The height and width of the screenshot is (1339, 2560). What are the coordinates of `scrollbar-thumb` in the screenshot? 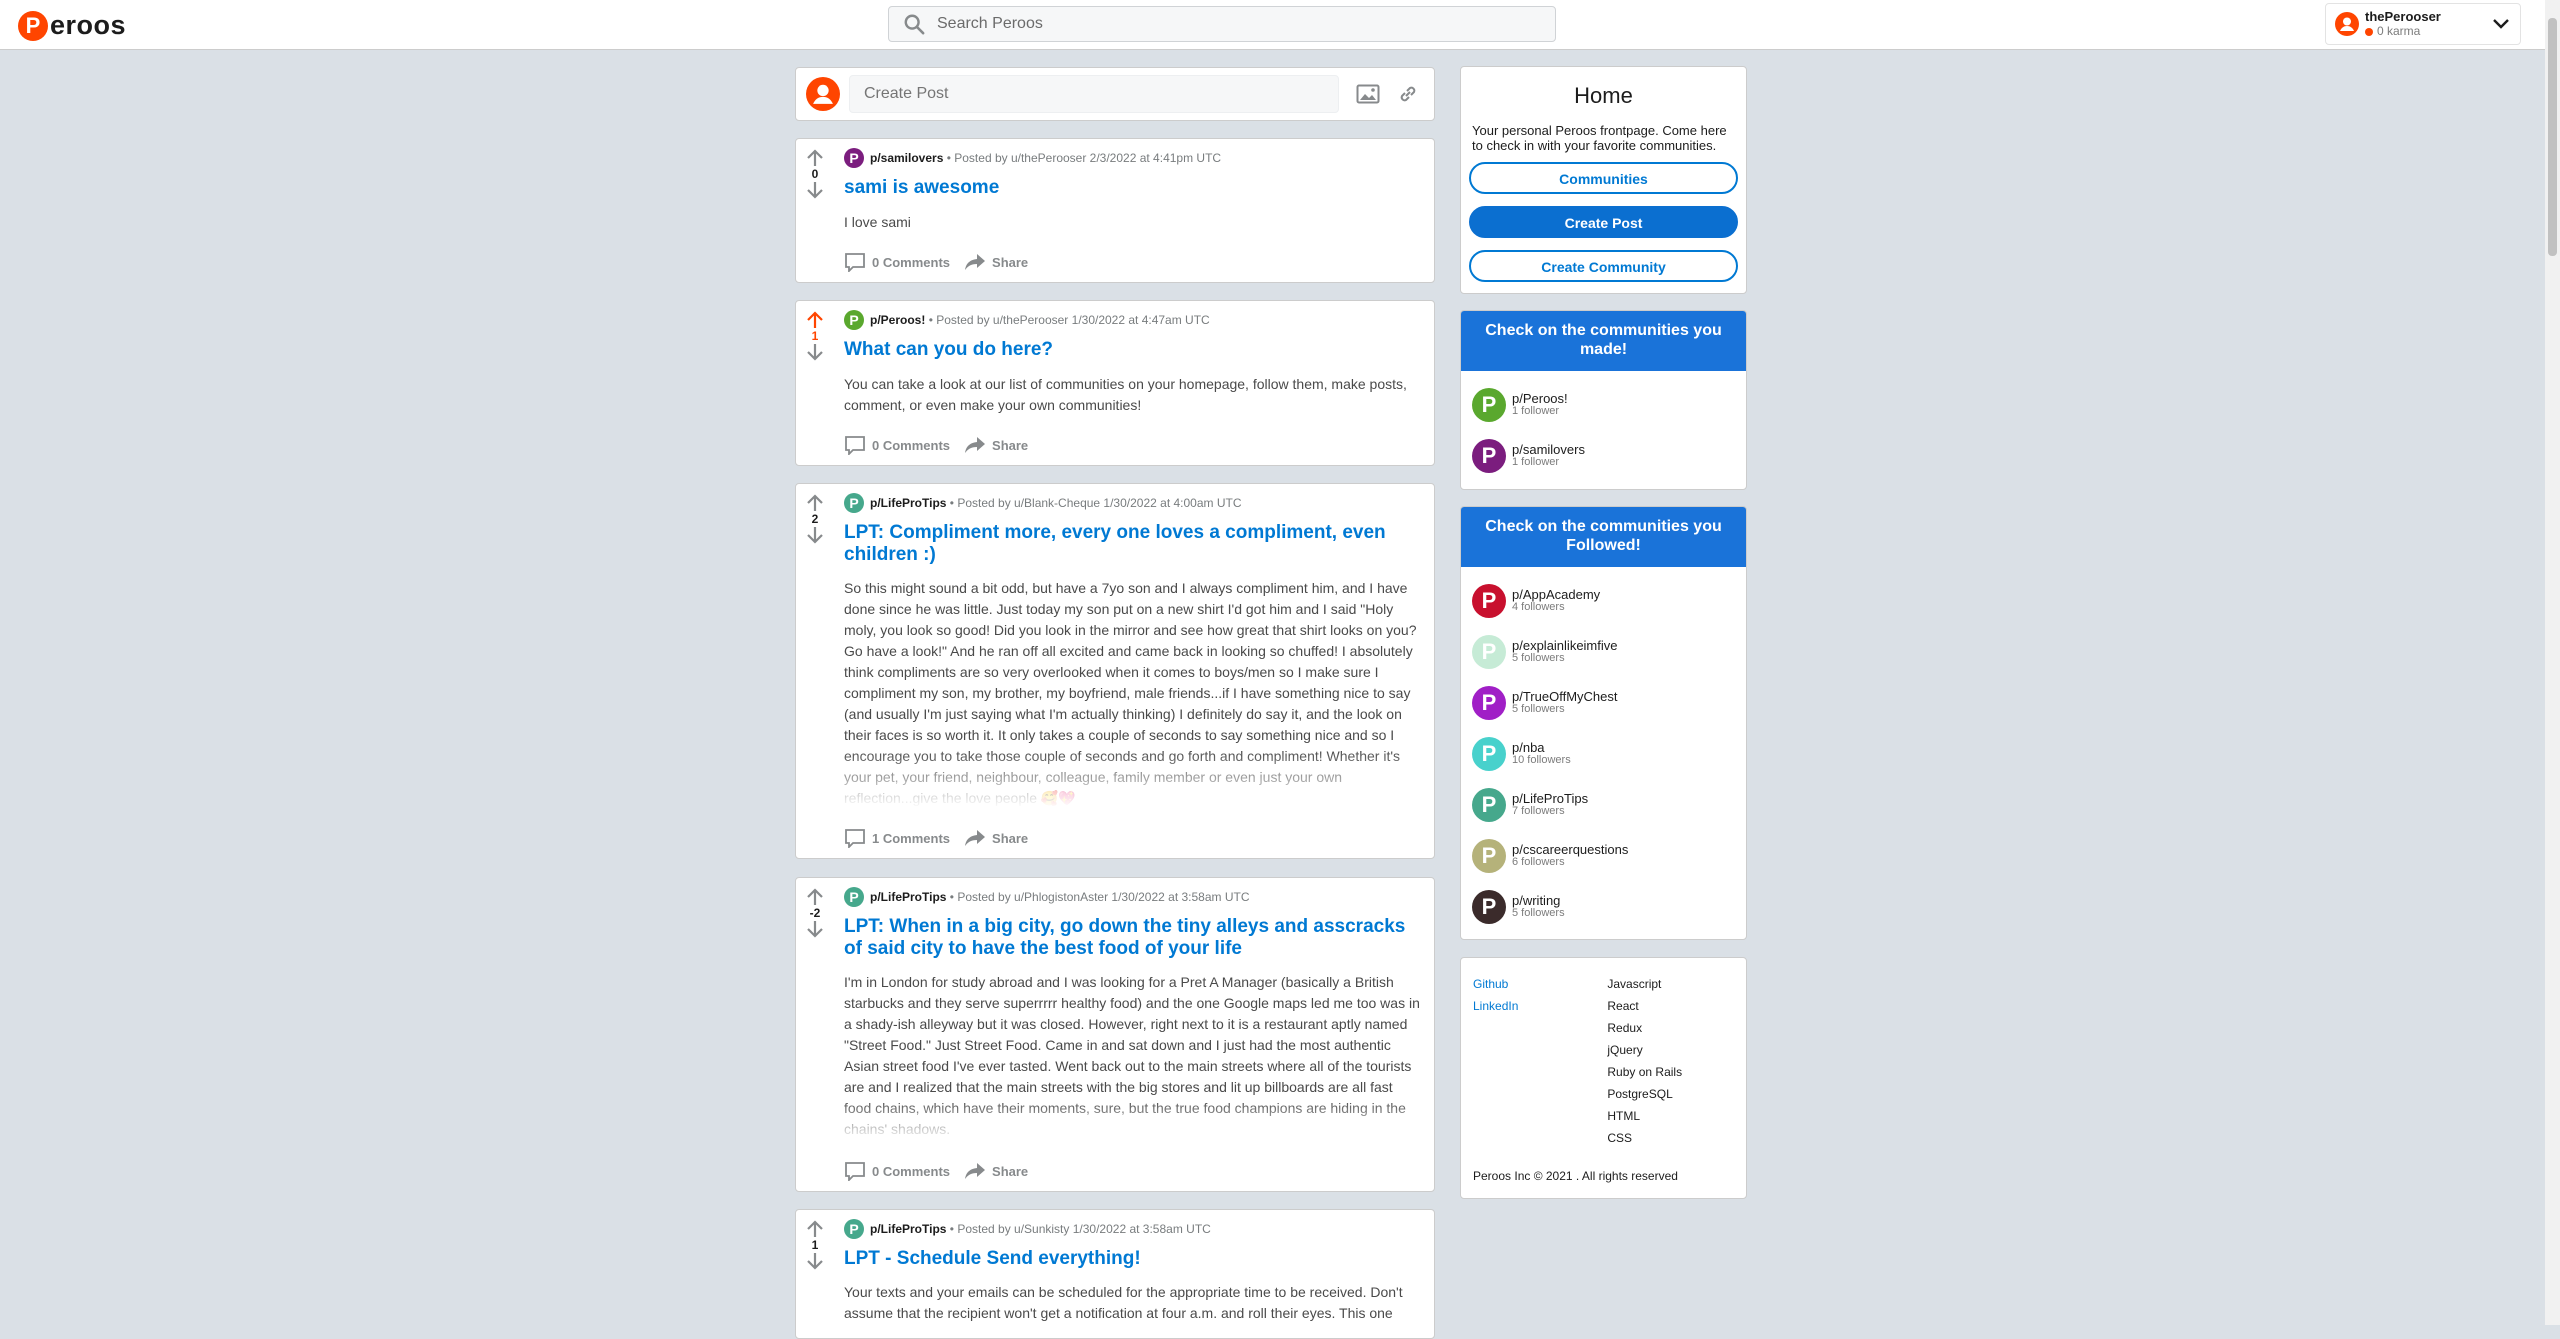 It's located at (2552, 137).